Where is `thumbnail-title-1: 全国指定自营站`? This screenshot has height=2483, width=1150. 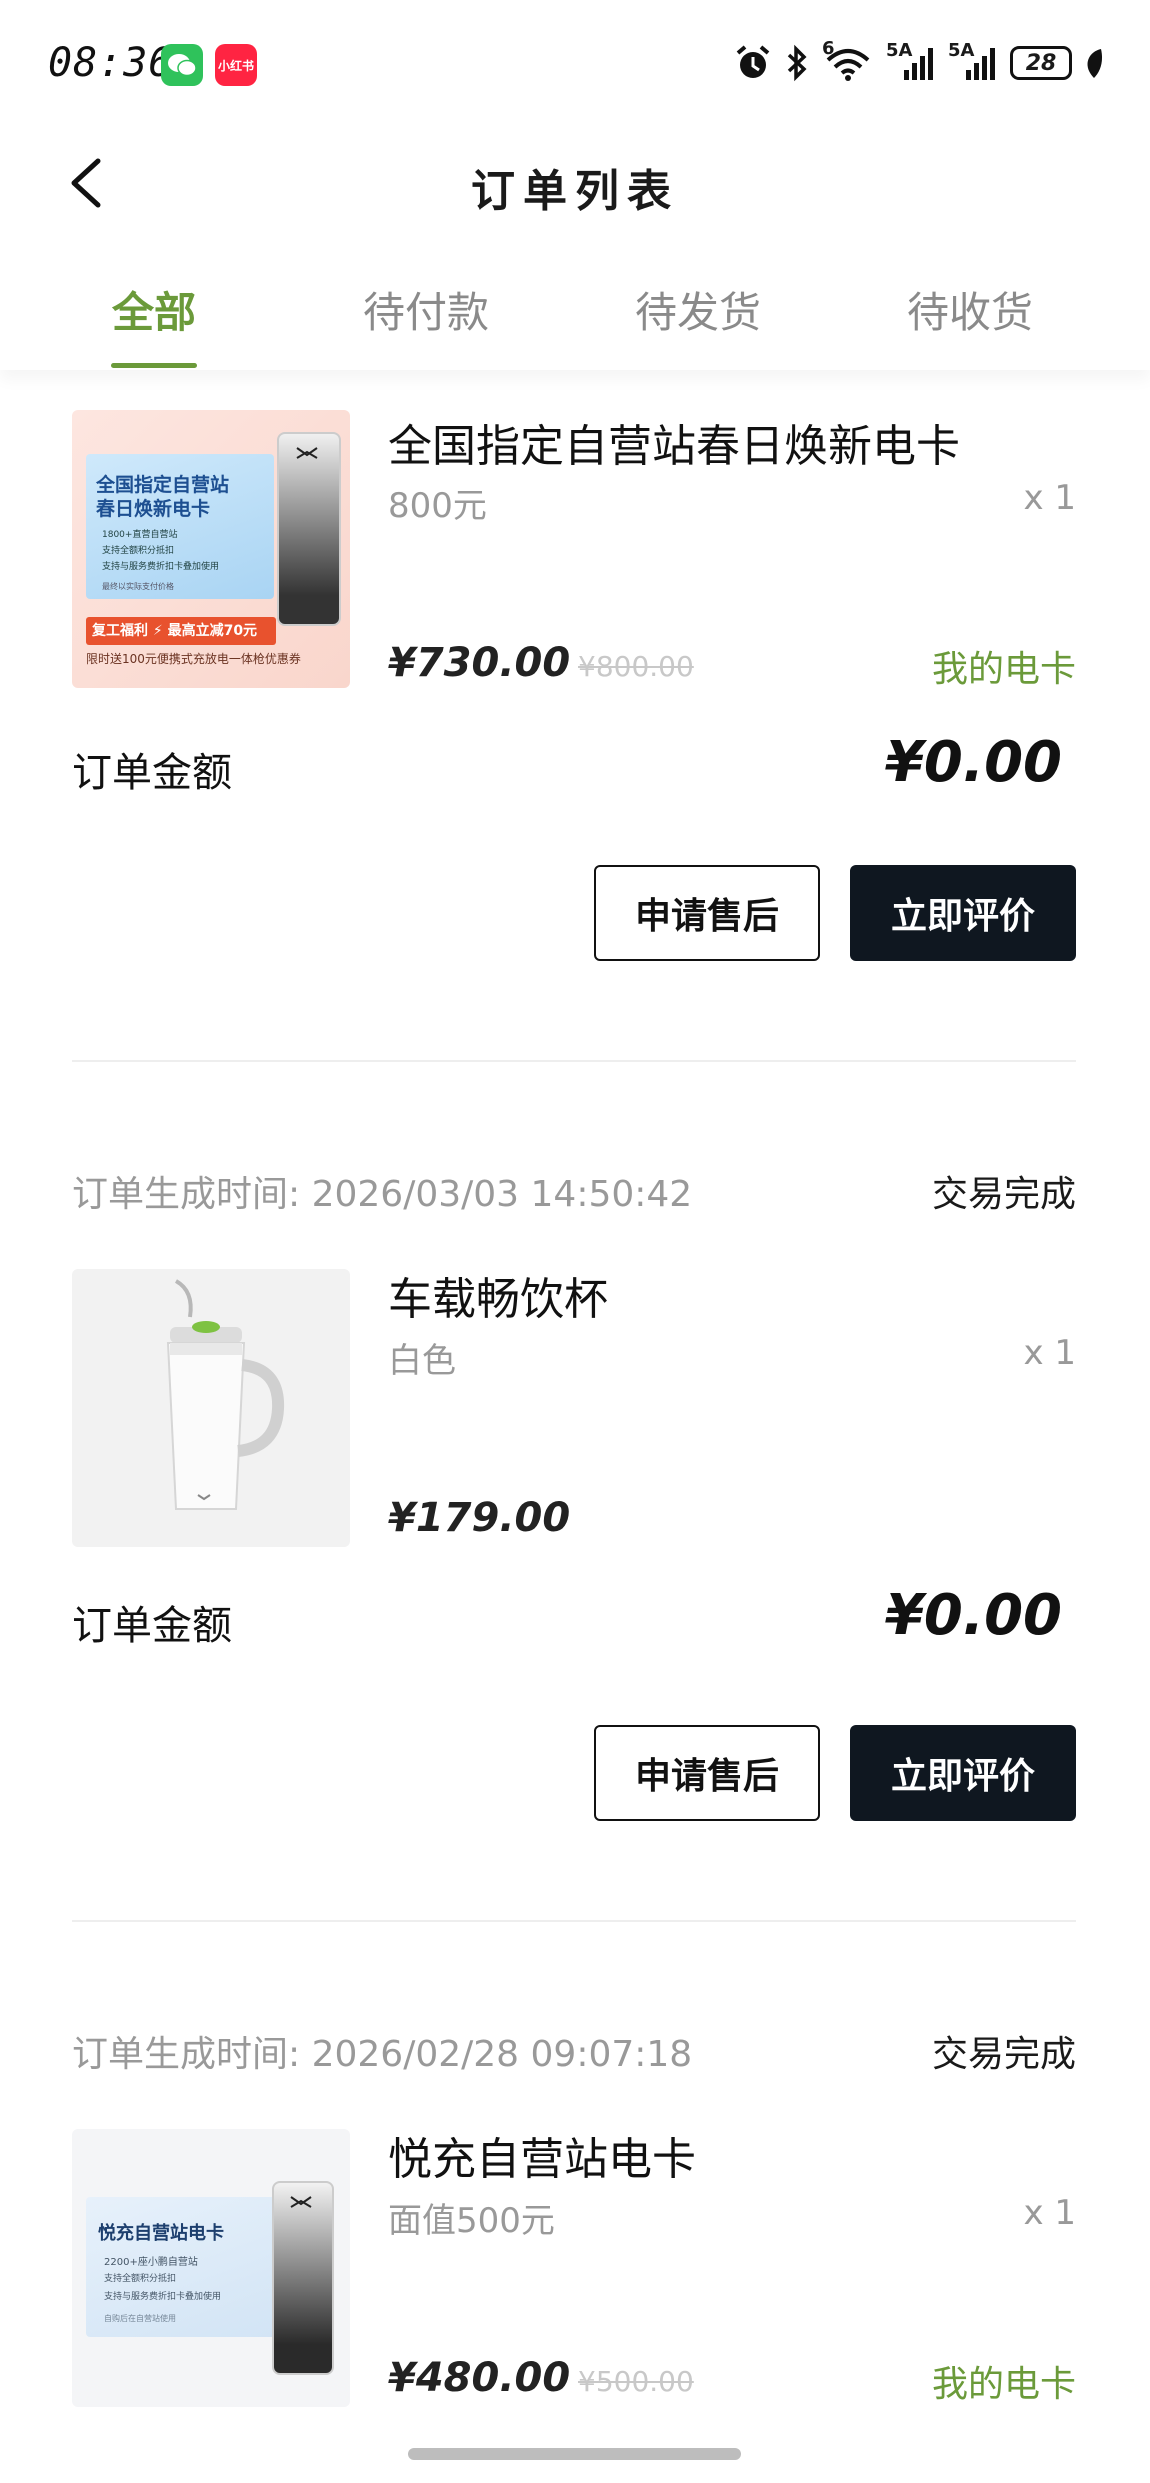 thumbnail-title-1: 全国指定自营站 is located at coordinates (163, 485).